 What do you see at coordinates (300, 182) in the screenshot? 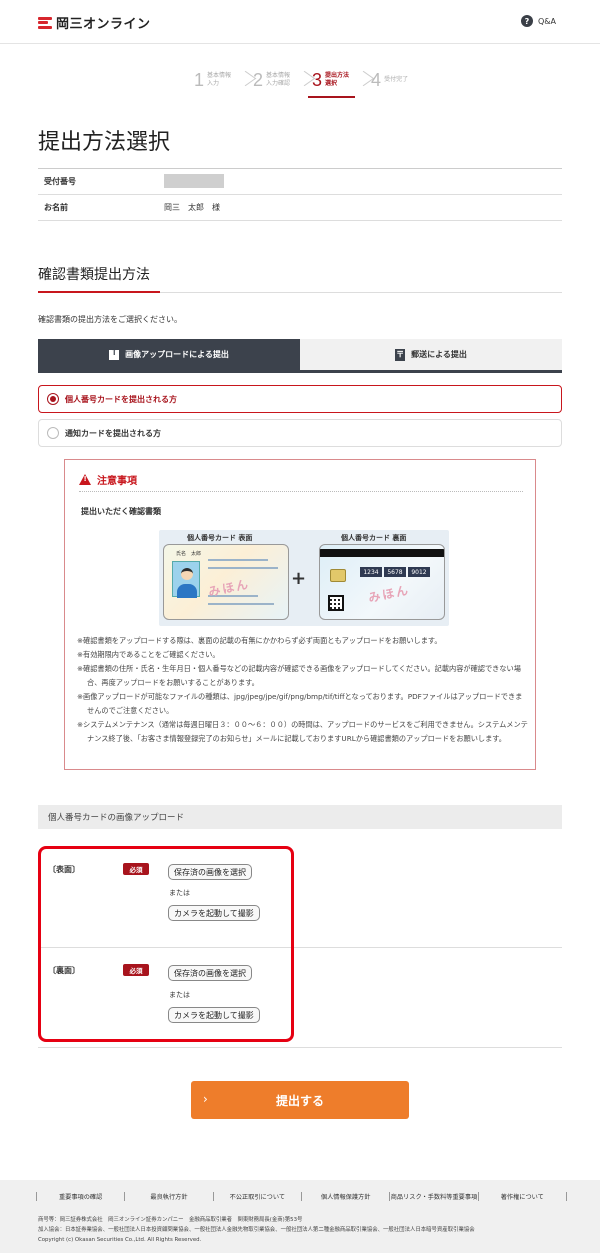
I see `receipt-row: 受付番号` at bounding box center [300, 182].